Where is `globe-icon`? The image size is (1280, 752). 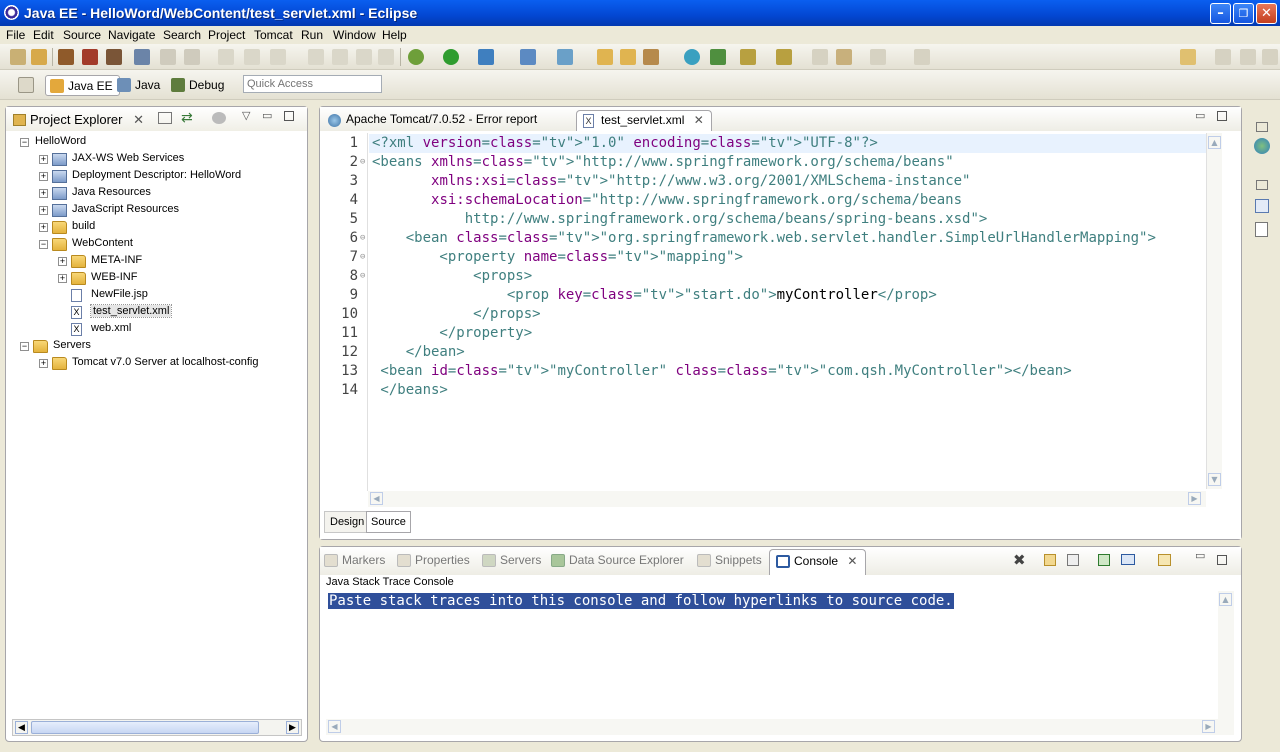 globe-icon is located at coordinates (692, 57).